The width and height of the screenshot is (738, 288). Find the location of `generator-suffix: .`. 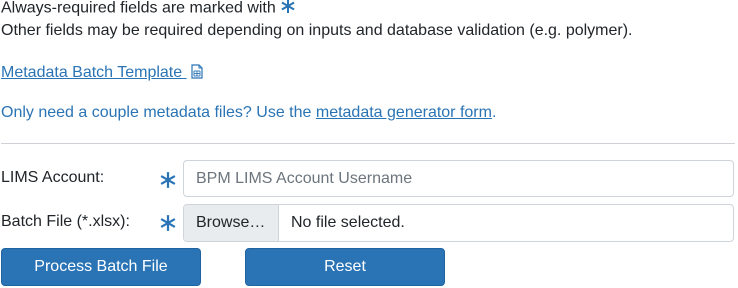

generator-suffix: . is located at coordinates (494, 112).